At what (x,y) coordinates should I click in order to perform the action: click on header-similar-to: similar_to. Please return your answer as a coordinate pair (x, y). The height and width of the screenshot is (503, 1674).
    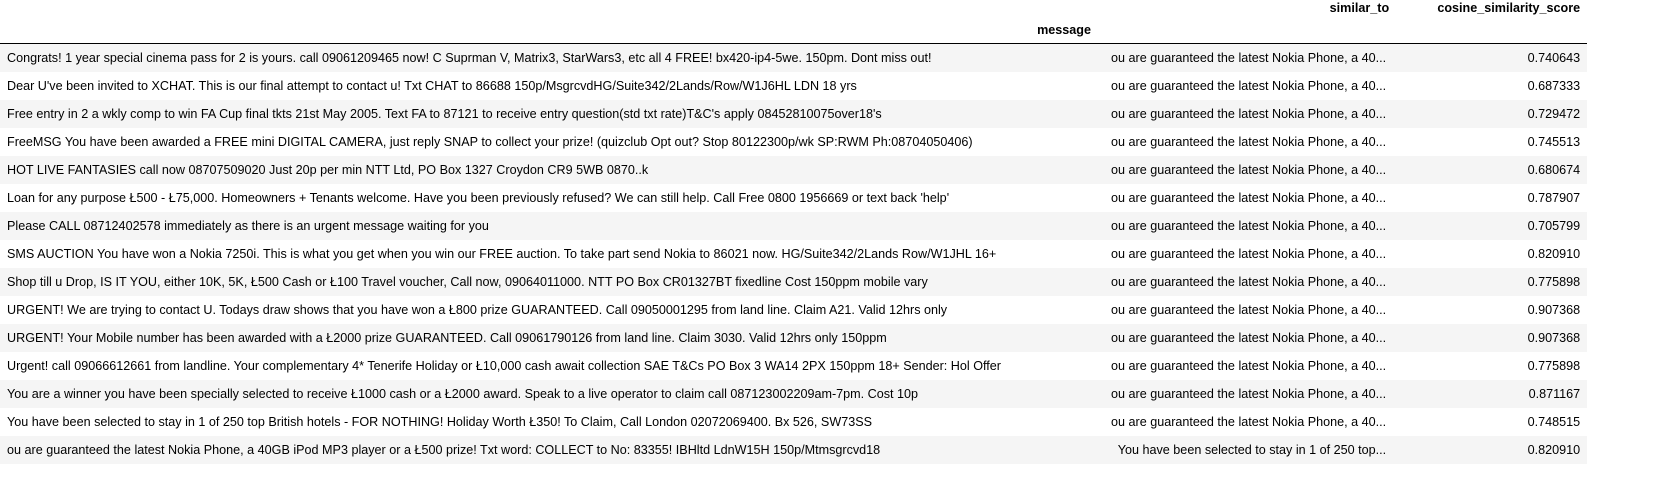
    Looking at the image, I should click on (1359, 7).